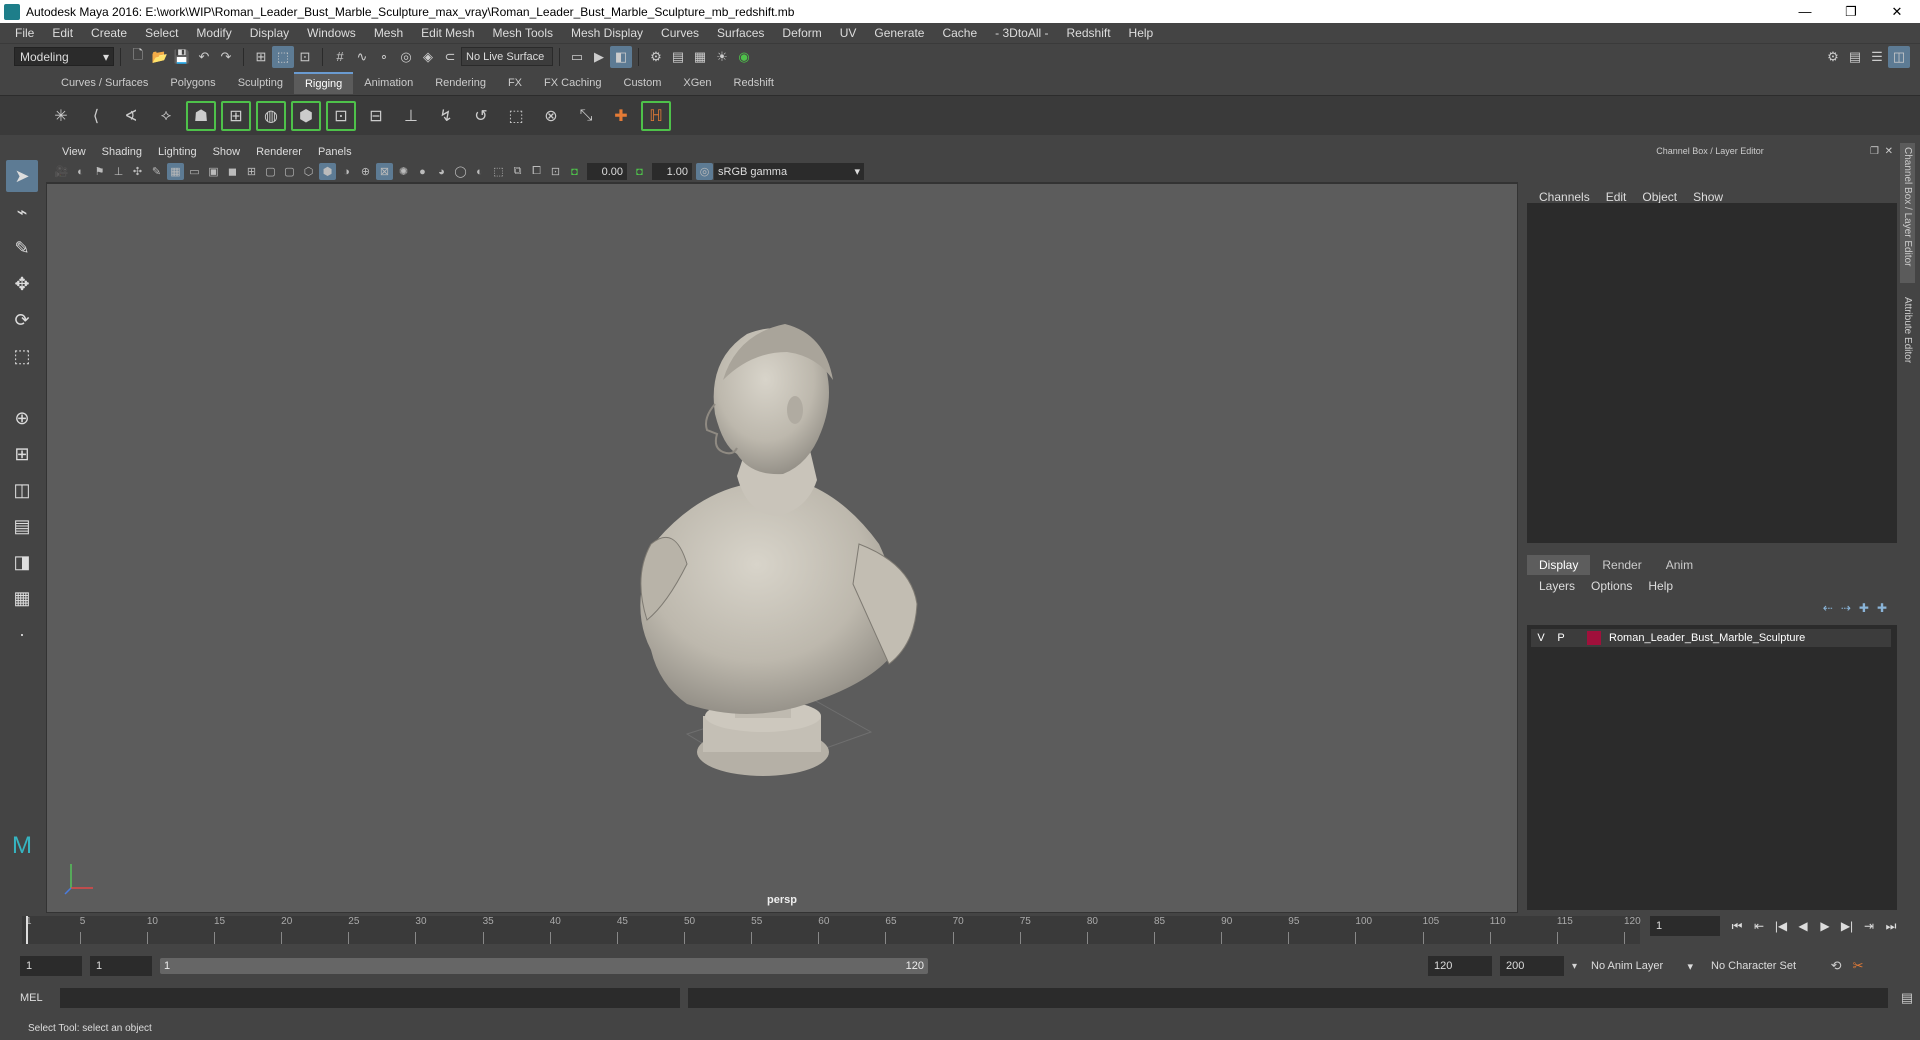 The width and height of the screenshot is (1920, 1040). What do you see at coordinates (1712, 373) in the screenshot?
I see `channel-box-area` at bounding box center [1712, 373].